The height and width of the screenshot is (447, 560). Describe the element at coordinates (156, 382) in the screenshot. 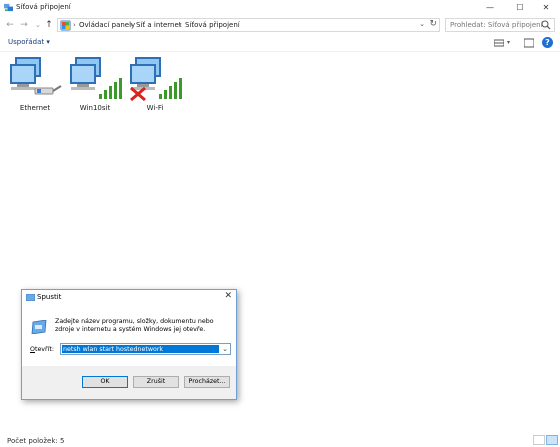

I see `cancel-button: Zrušit` at that location.